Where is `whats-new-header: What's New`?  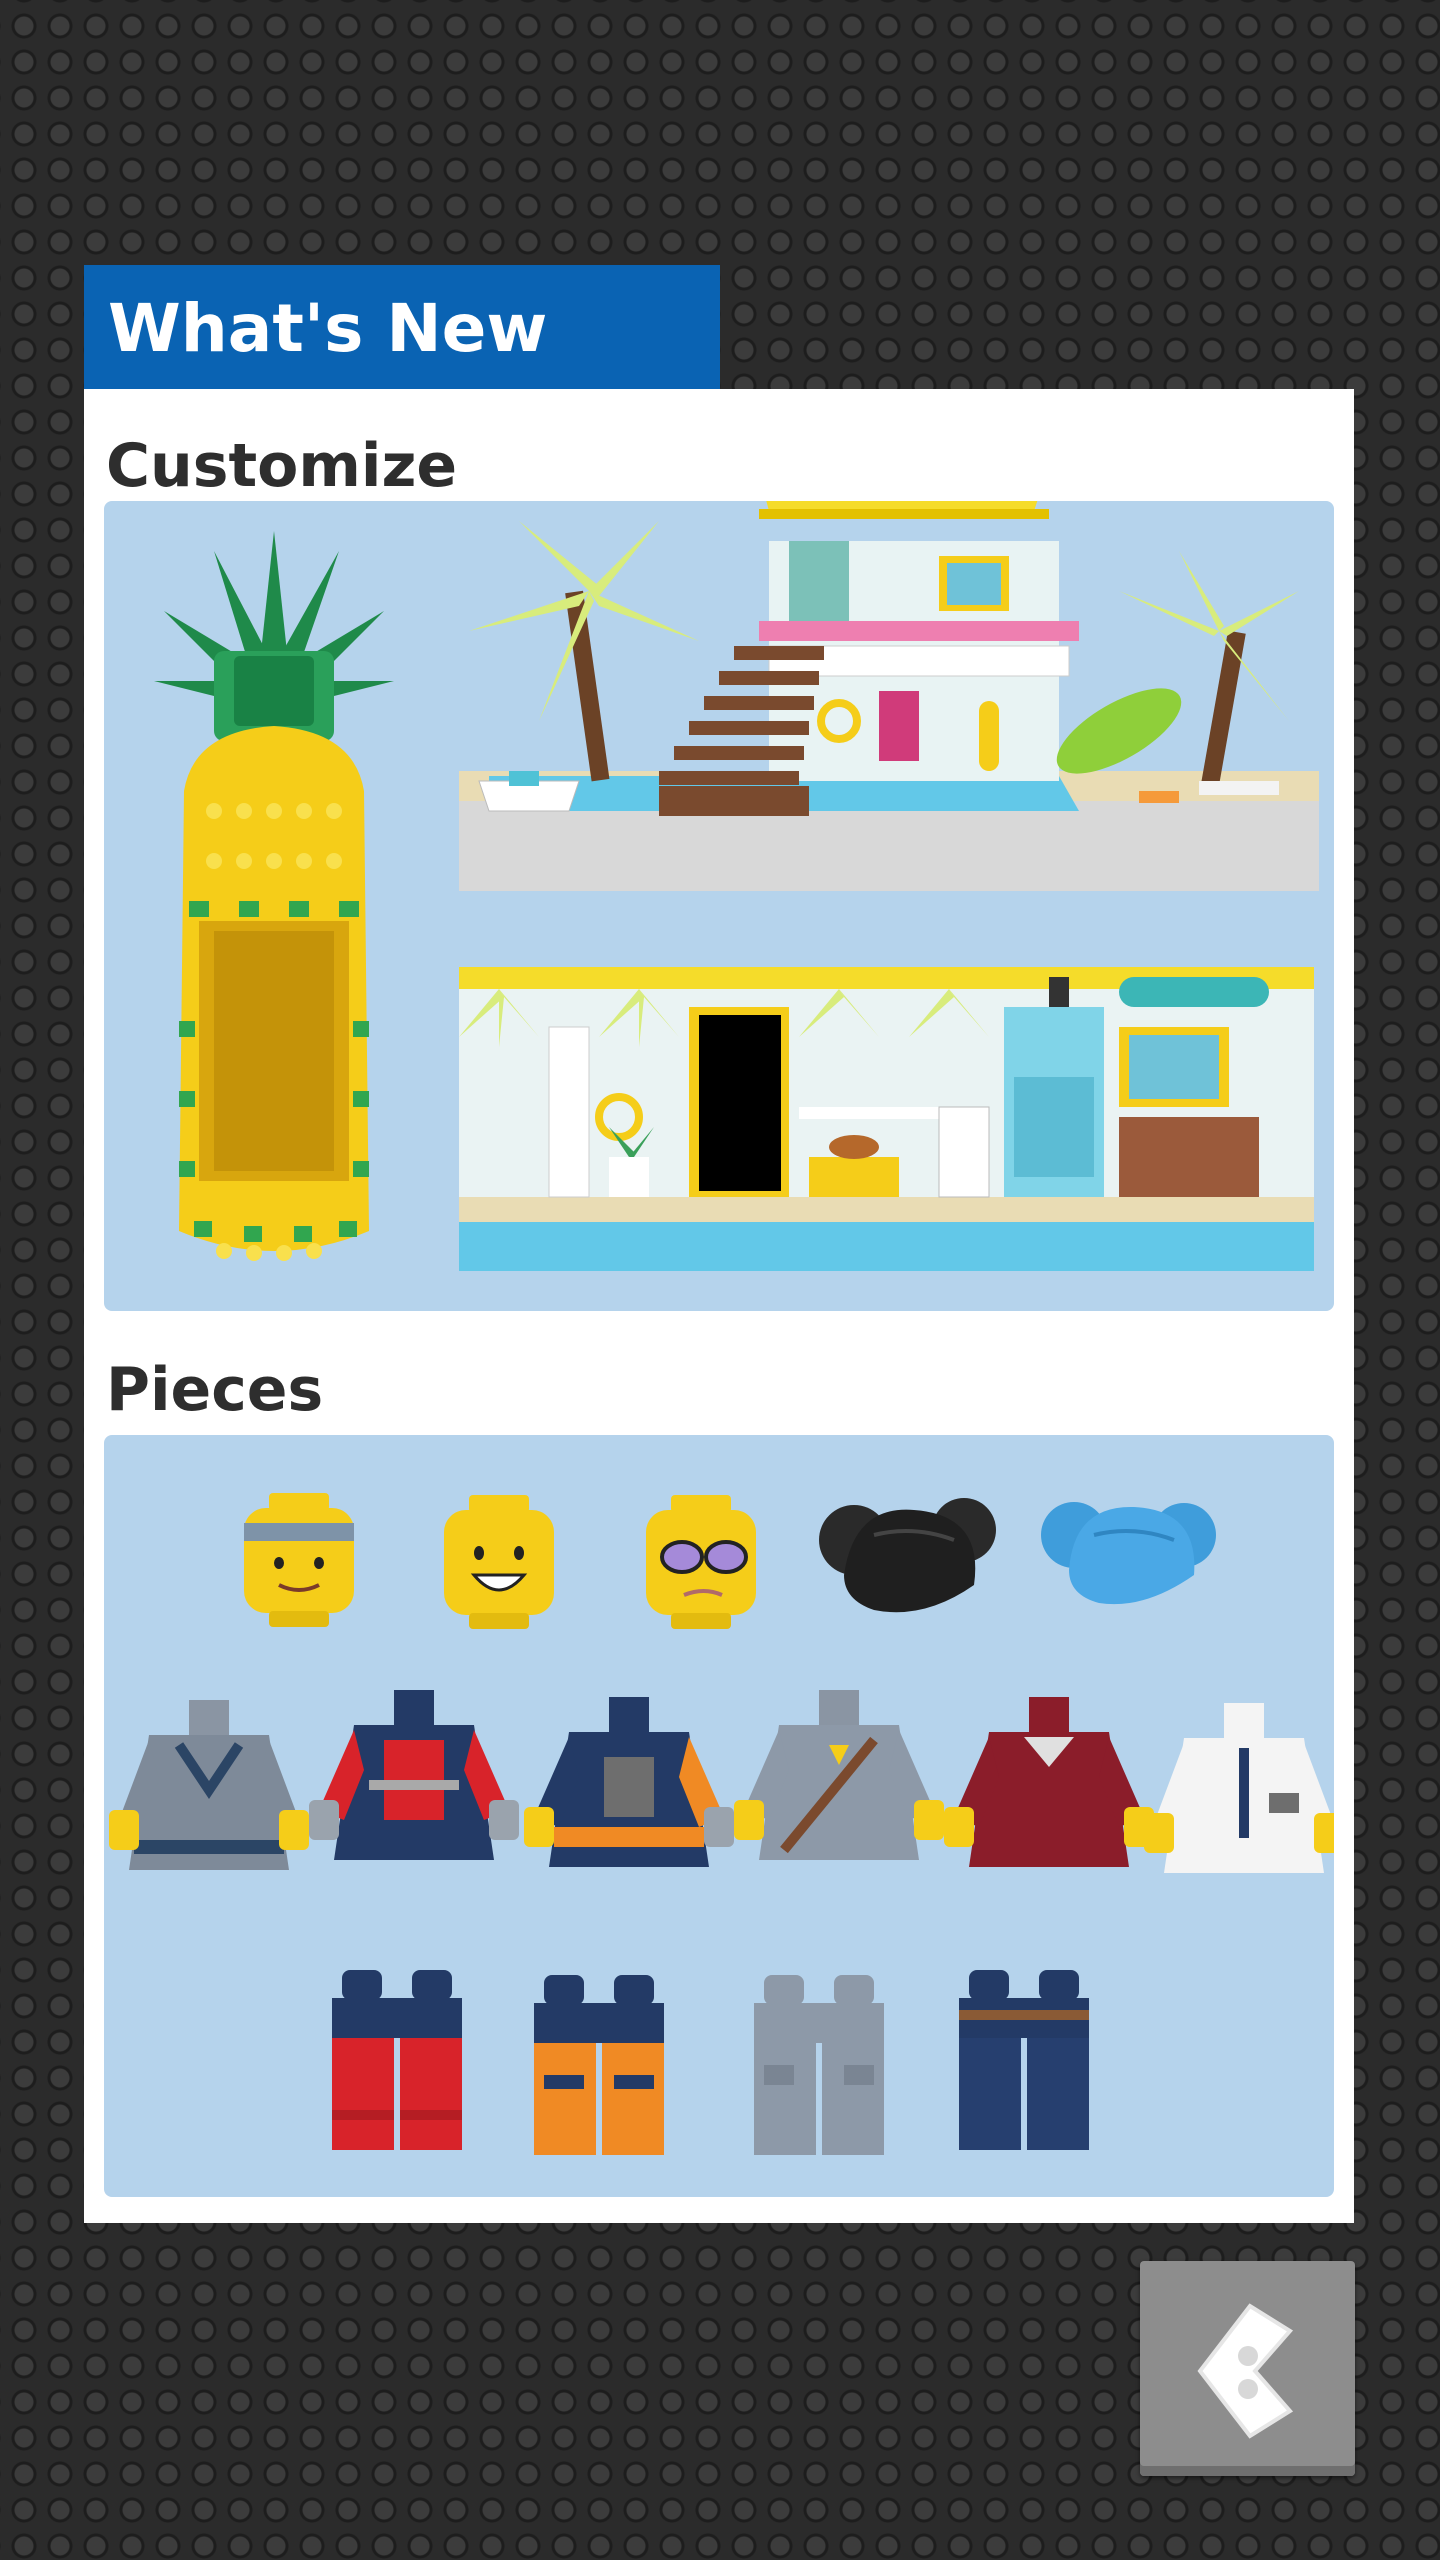 whats-new-header: What's New is located at coordinates (402, 327).